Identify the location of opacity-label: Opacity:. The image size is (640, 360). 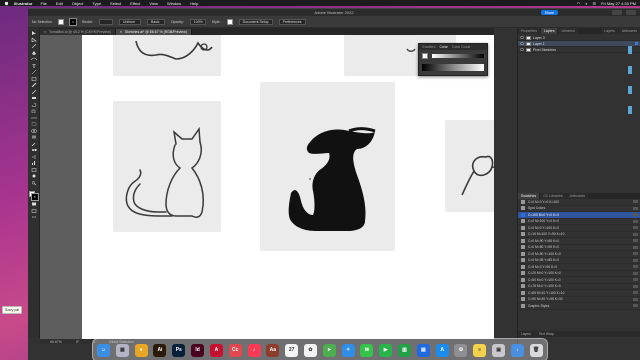
(177, 22).